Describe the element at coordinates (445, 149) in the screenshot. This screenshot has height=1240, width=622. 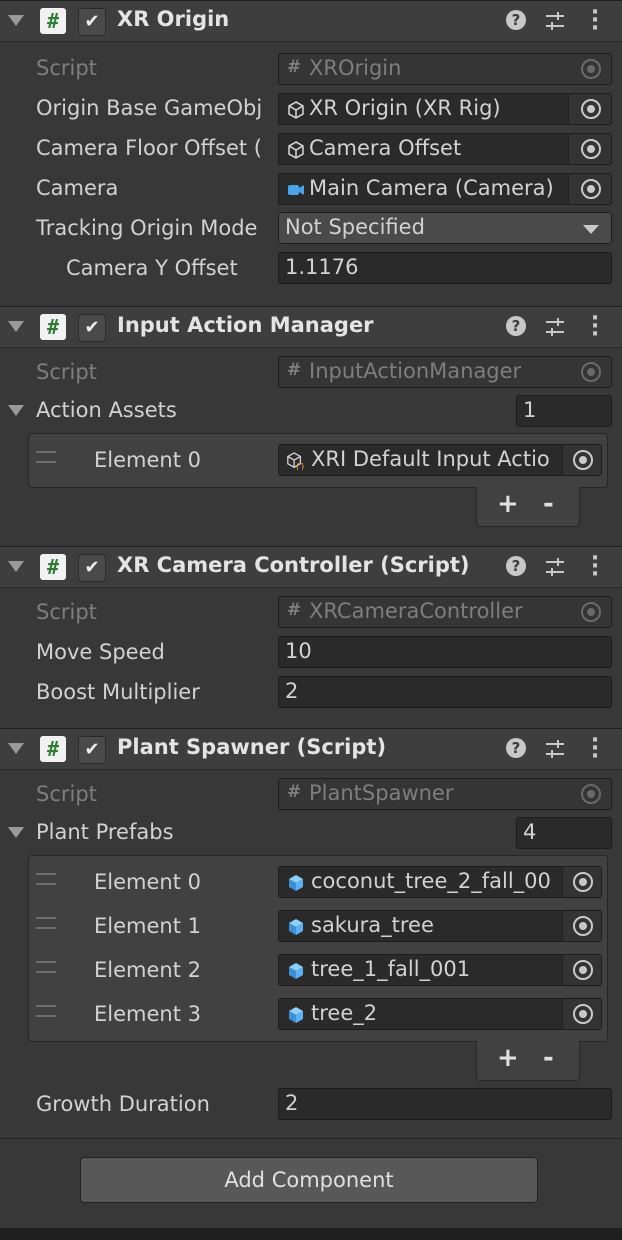
I see `camera-floor-offset-field: Camera Offset` at that location.